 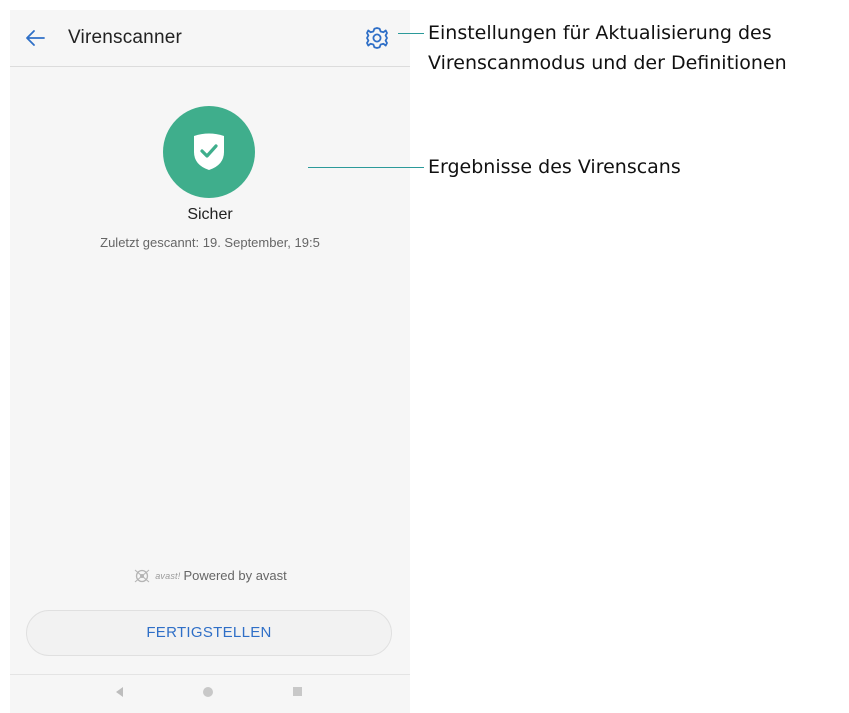 I want to click on settings-callout-line, so click(x=411, y=33).